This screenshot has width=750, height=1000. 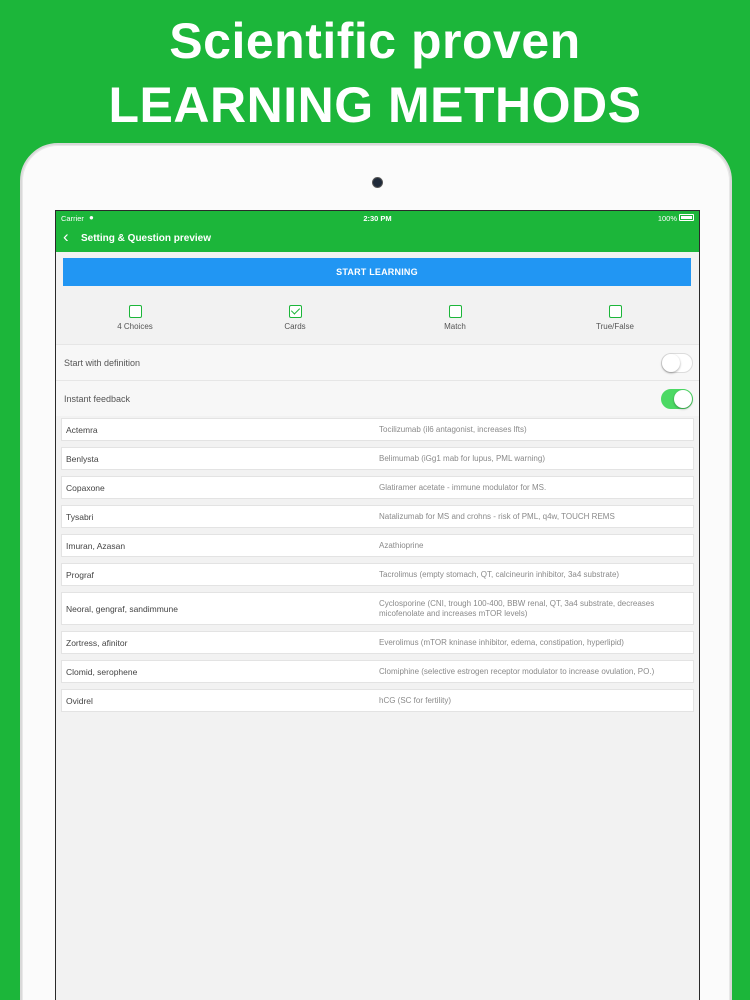 I want to click on card-term: Copaxone, so click(x=85, y=487).